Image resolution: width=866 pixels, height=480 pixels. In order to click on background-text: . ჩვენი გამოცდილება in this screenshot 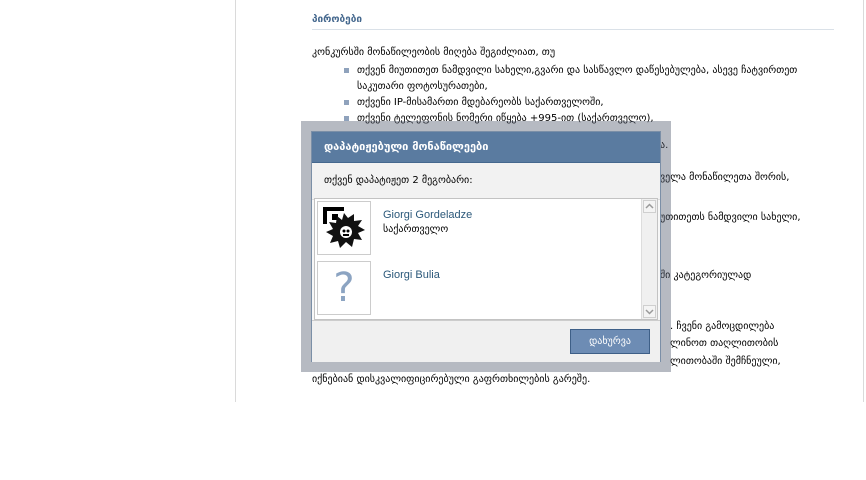, I will do `click(722, 326)`.